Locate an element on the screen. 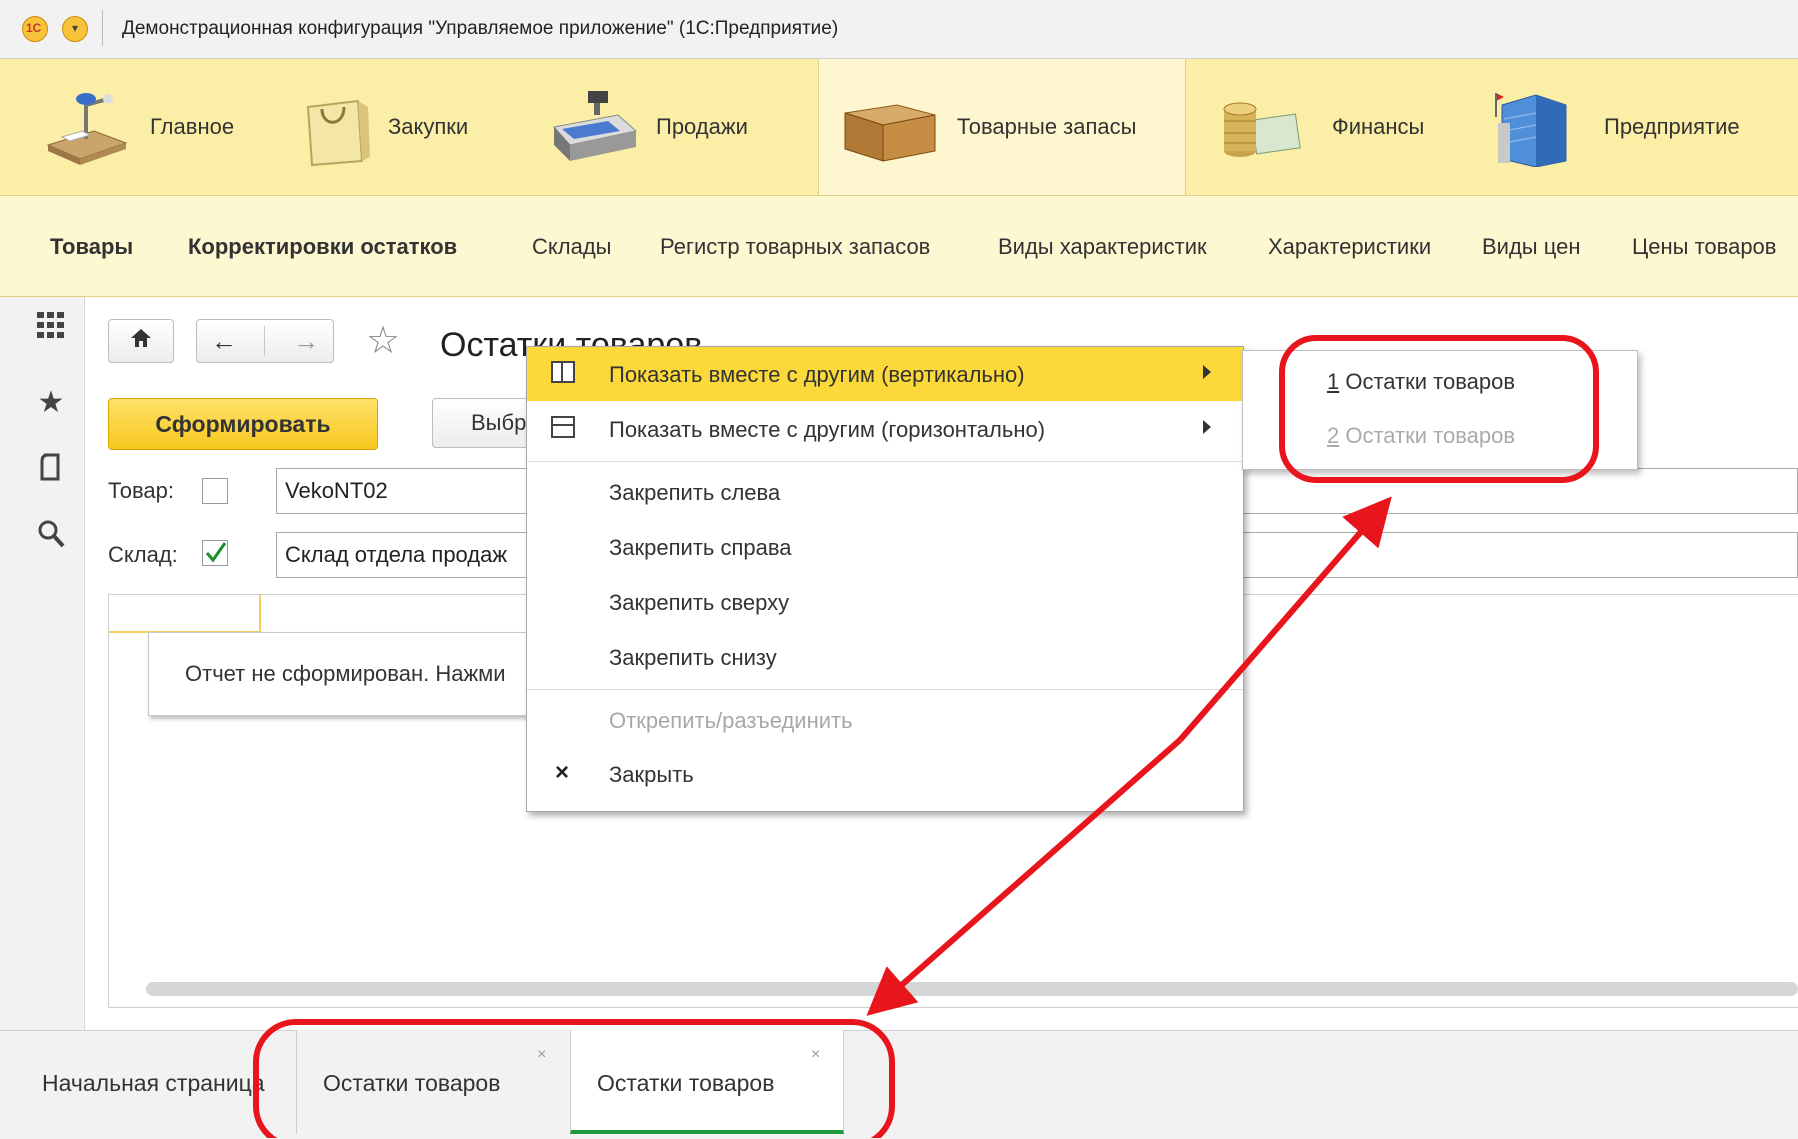 The width and height of the screenshot is (1798, 1139). report-corner-cell is located at coordinates (185, 614).